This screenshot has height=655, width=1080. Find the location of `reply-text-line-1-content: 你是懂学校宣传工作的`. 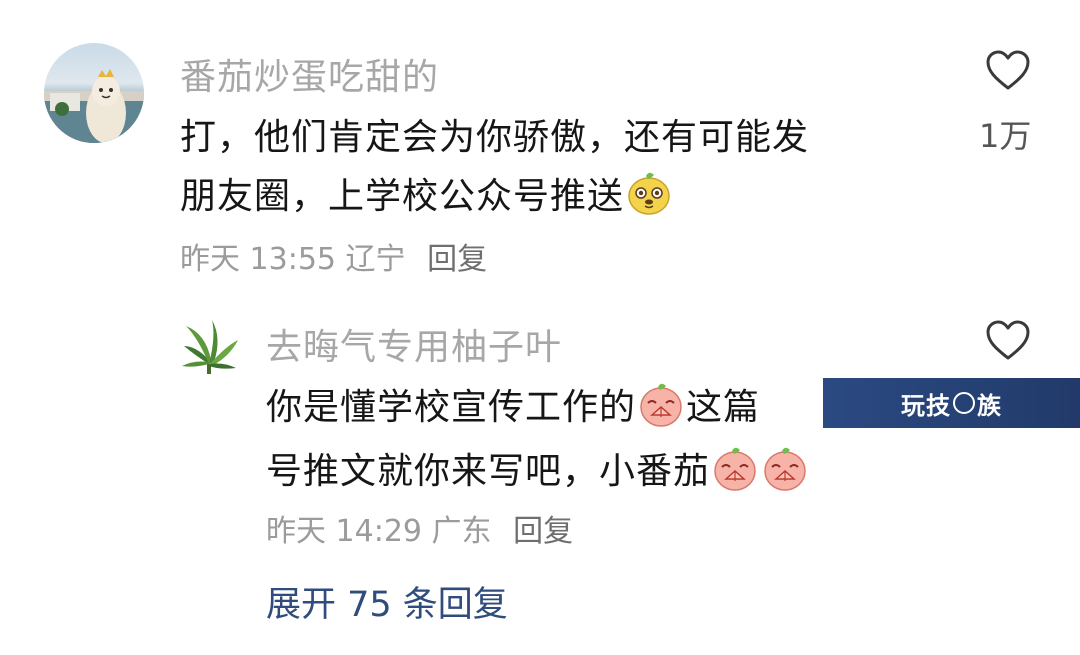

reply-text-line-1-content: 你是懂学校宣传工作的 is located at coordinates (451, 407).